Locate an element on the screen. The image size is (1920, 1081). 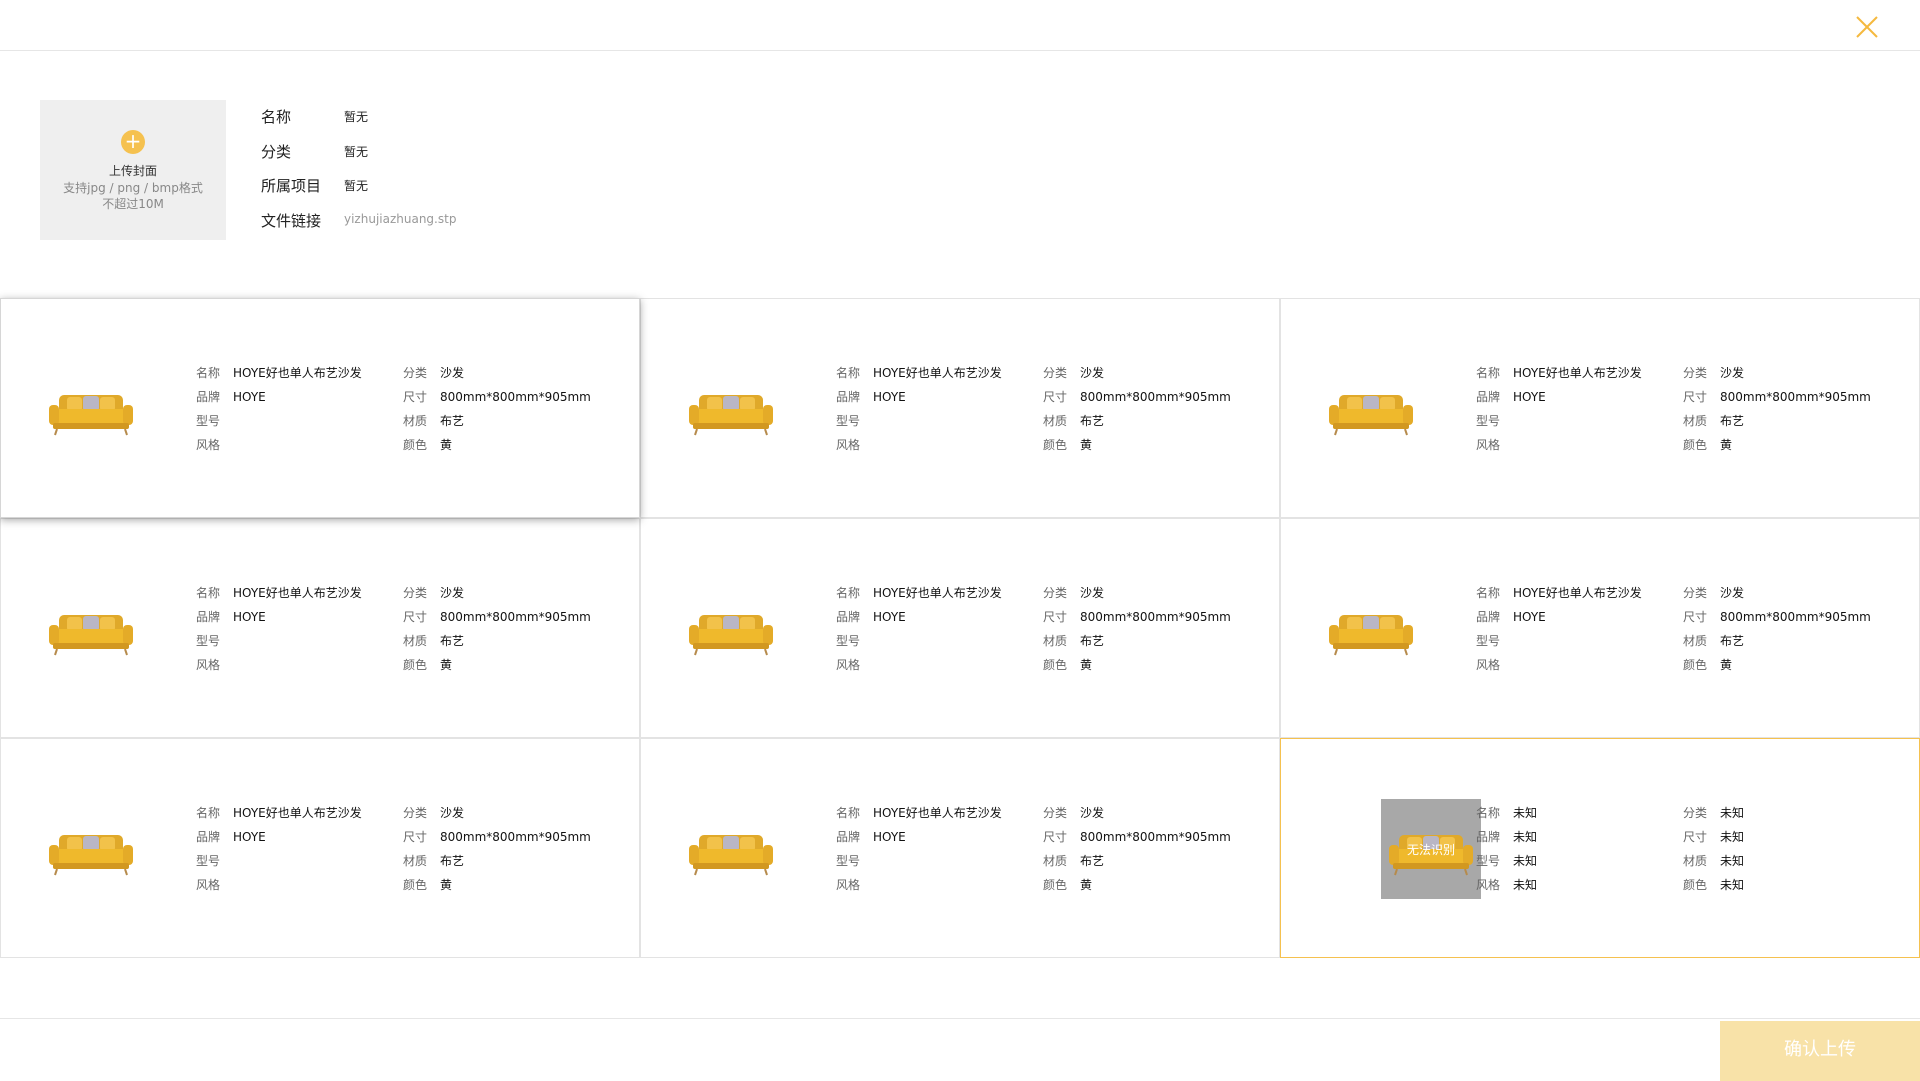
close-icon is located at coordinates (1867, 27).